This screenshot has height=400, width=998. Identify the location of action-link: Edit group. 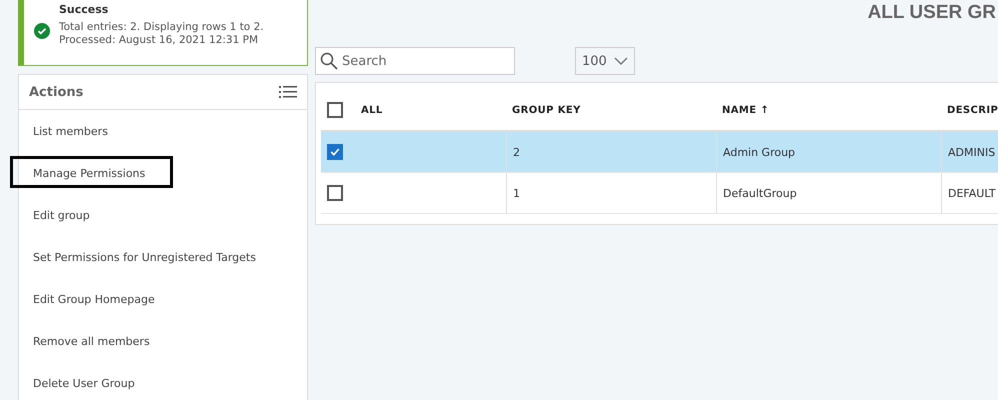
(61, 215).